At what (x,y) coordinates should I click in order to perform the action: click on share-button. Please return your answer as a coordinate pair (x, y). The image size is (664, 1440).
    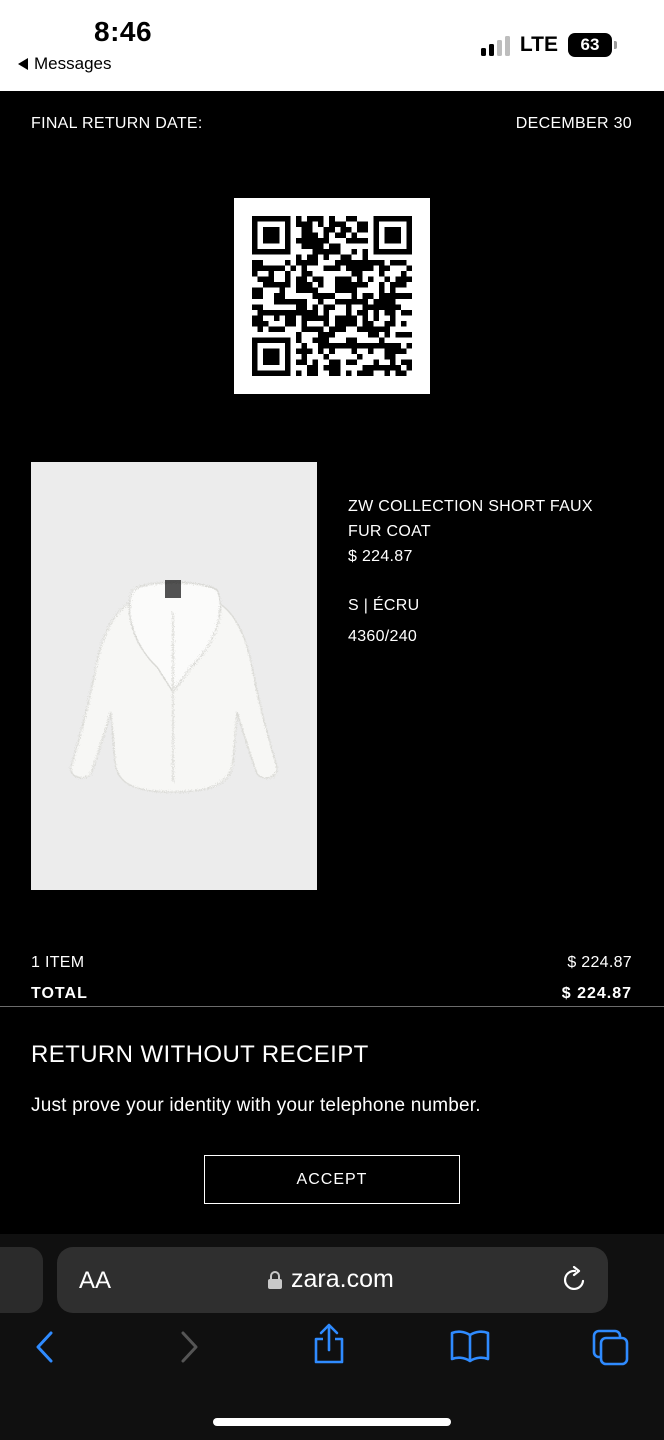
    Looking at the image, I should click on (329, 1346).